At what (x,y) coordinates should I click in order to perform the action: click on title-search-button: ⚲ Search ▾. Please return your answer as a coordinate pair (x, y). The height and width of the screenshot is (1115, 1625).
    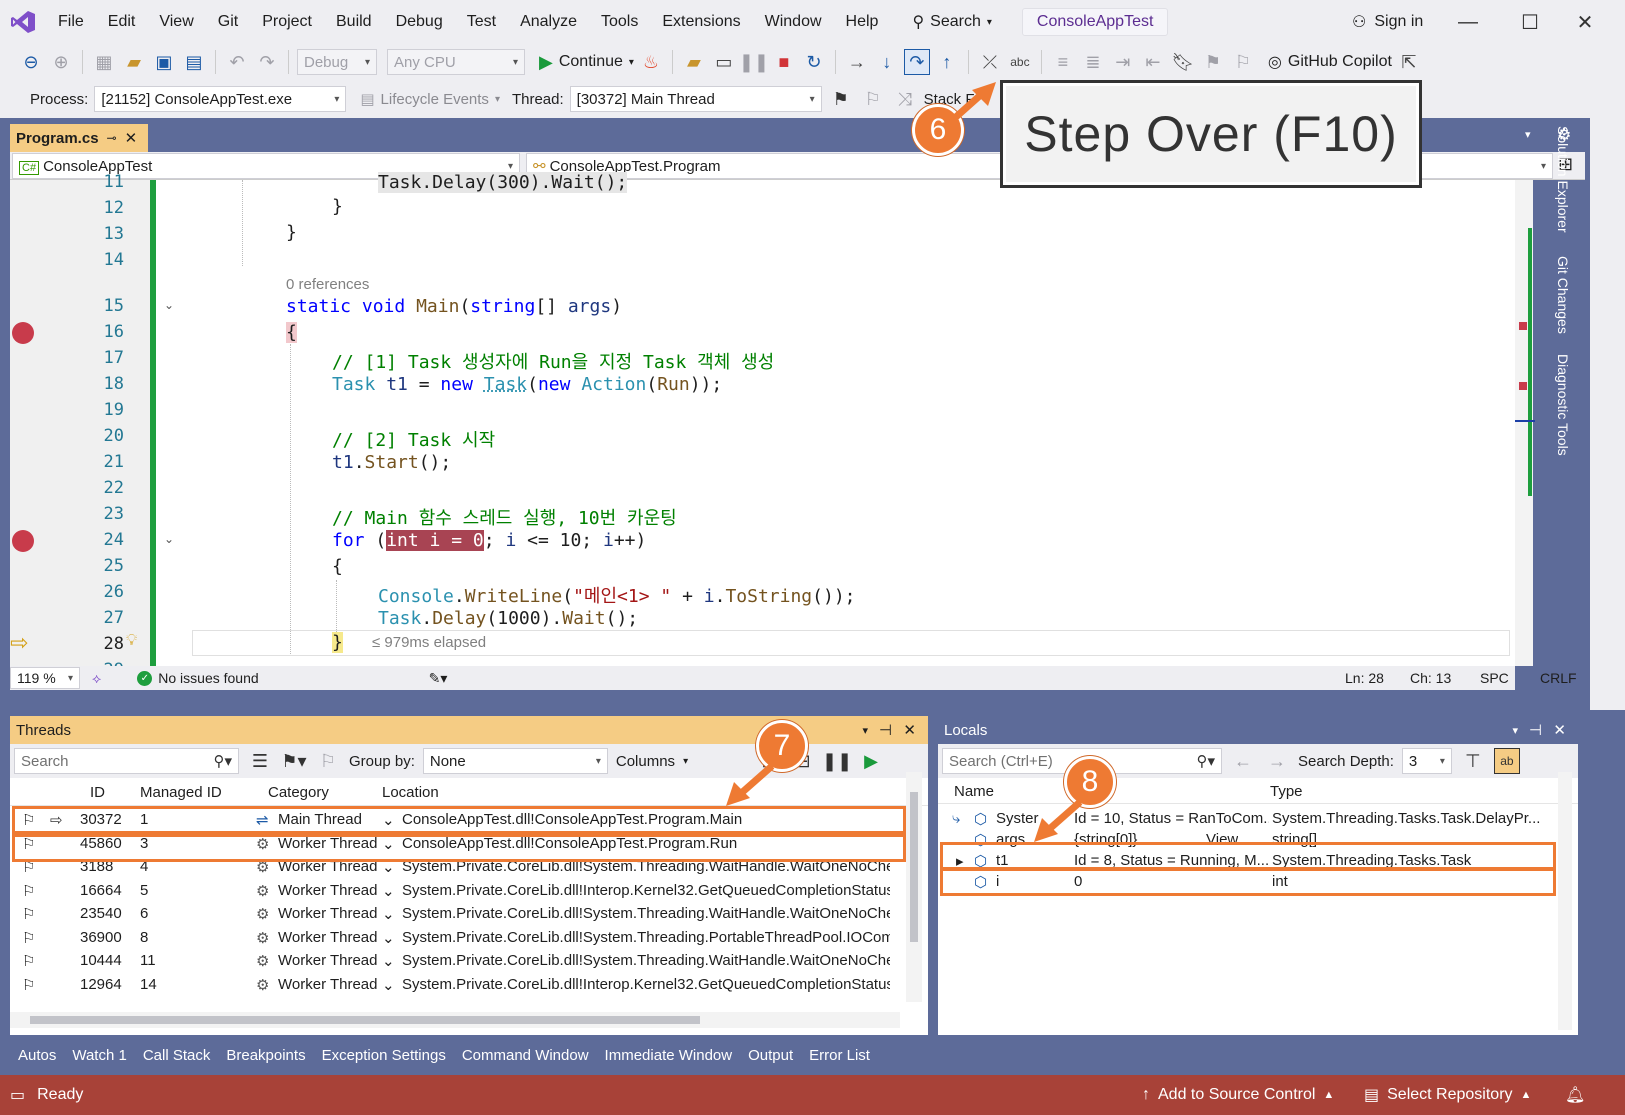
    Looking at the image, I should click on (951, 22).